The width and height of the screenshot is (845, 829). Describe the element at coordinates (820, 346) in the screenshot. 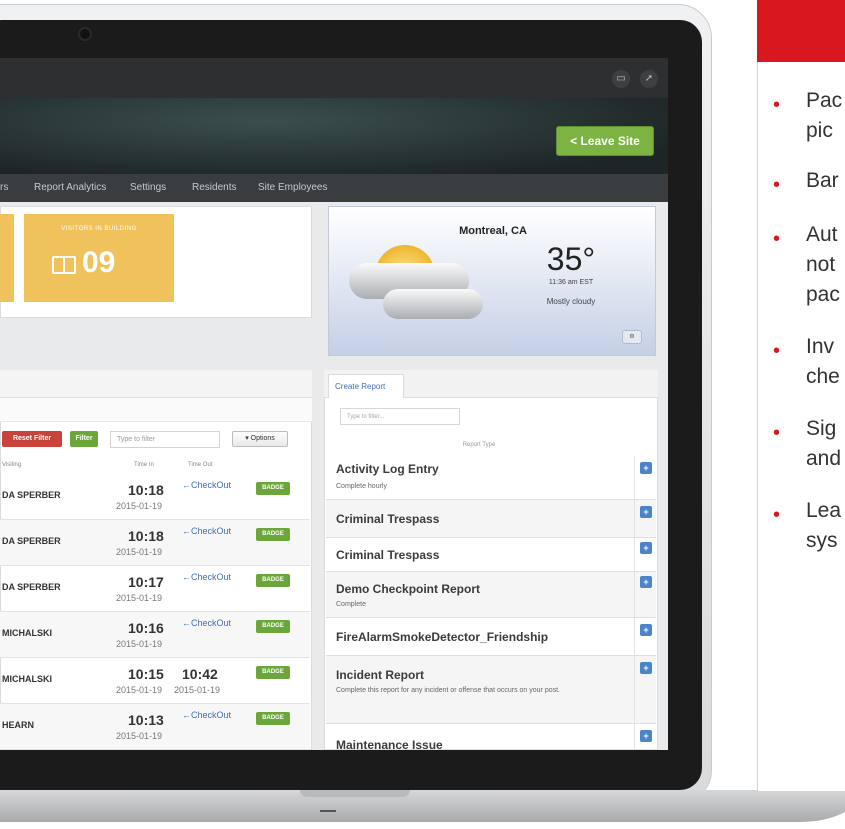

I see `feature-text: Inv` at that location.